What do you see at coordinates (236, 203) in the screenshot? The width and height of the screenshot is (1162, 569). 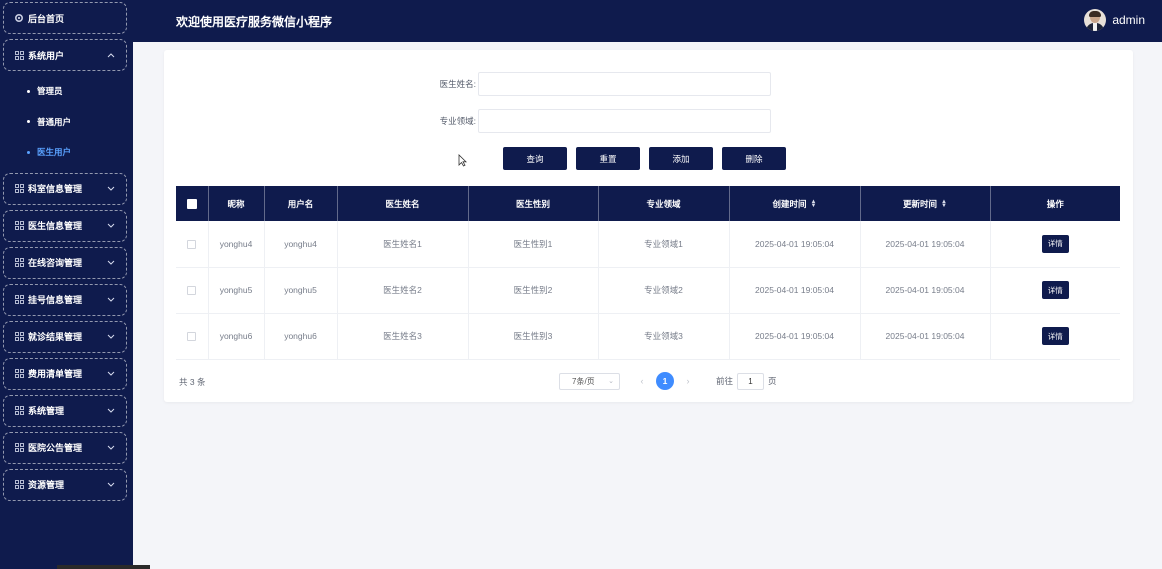 I see `column-header: 昵称` at bounding box center [236, 203].